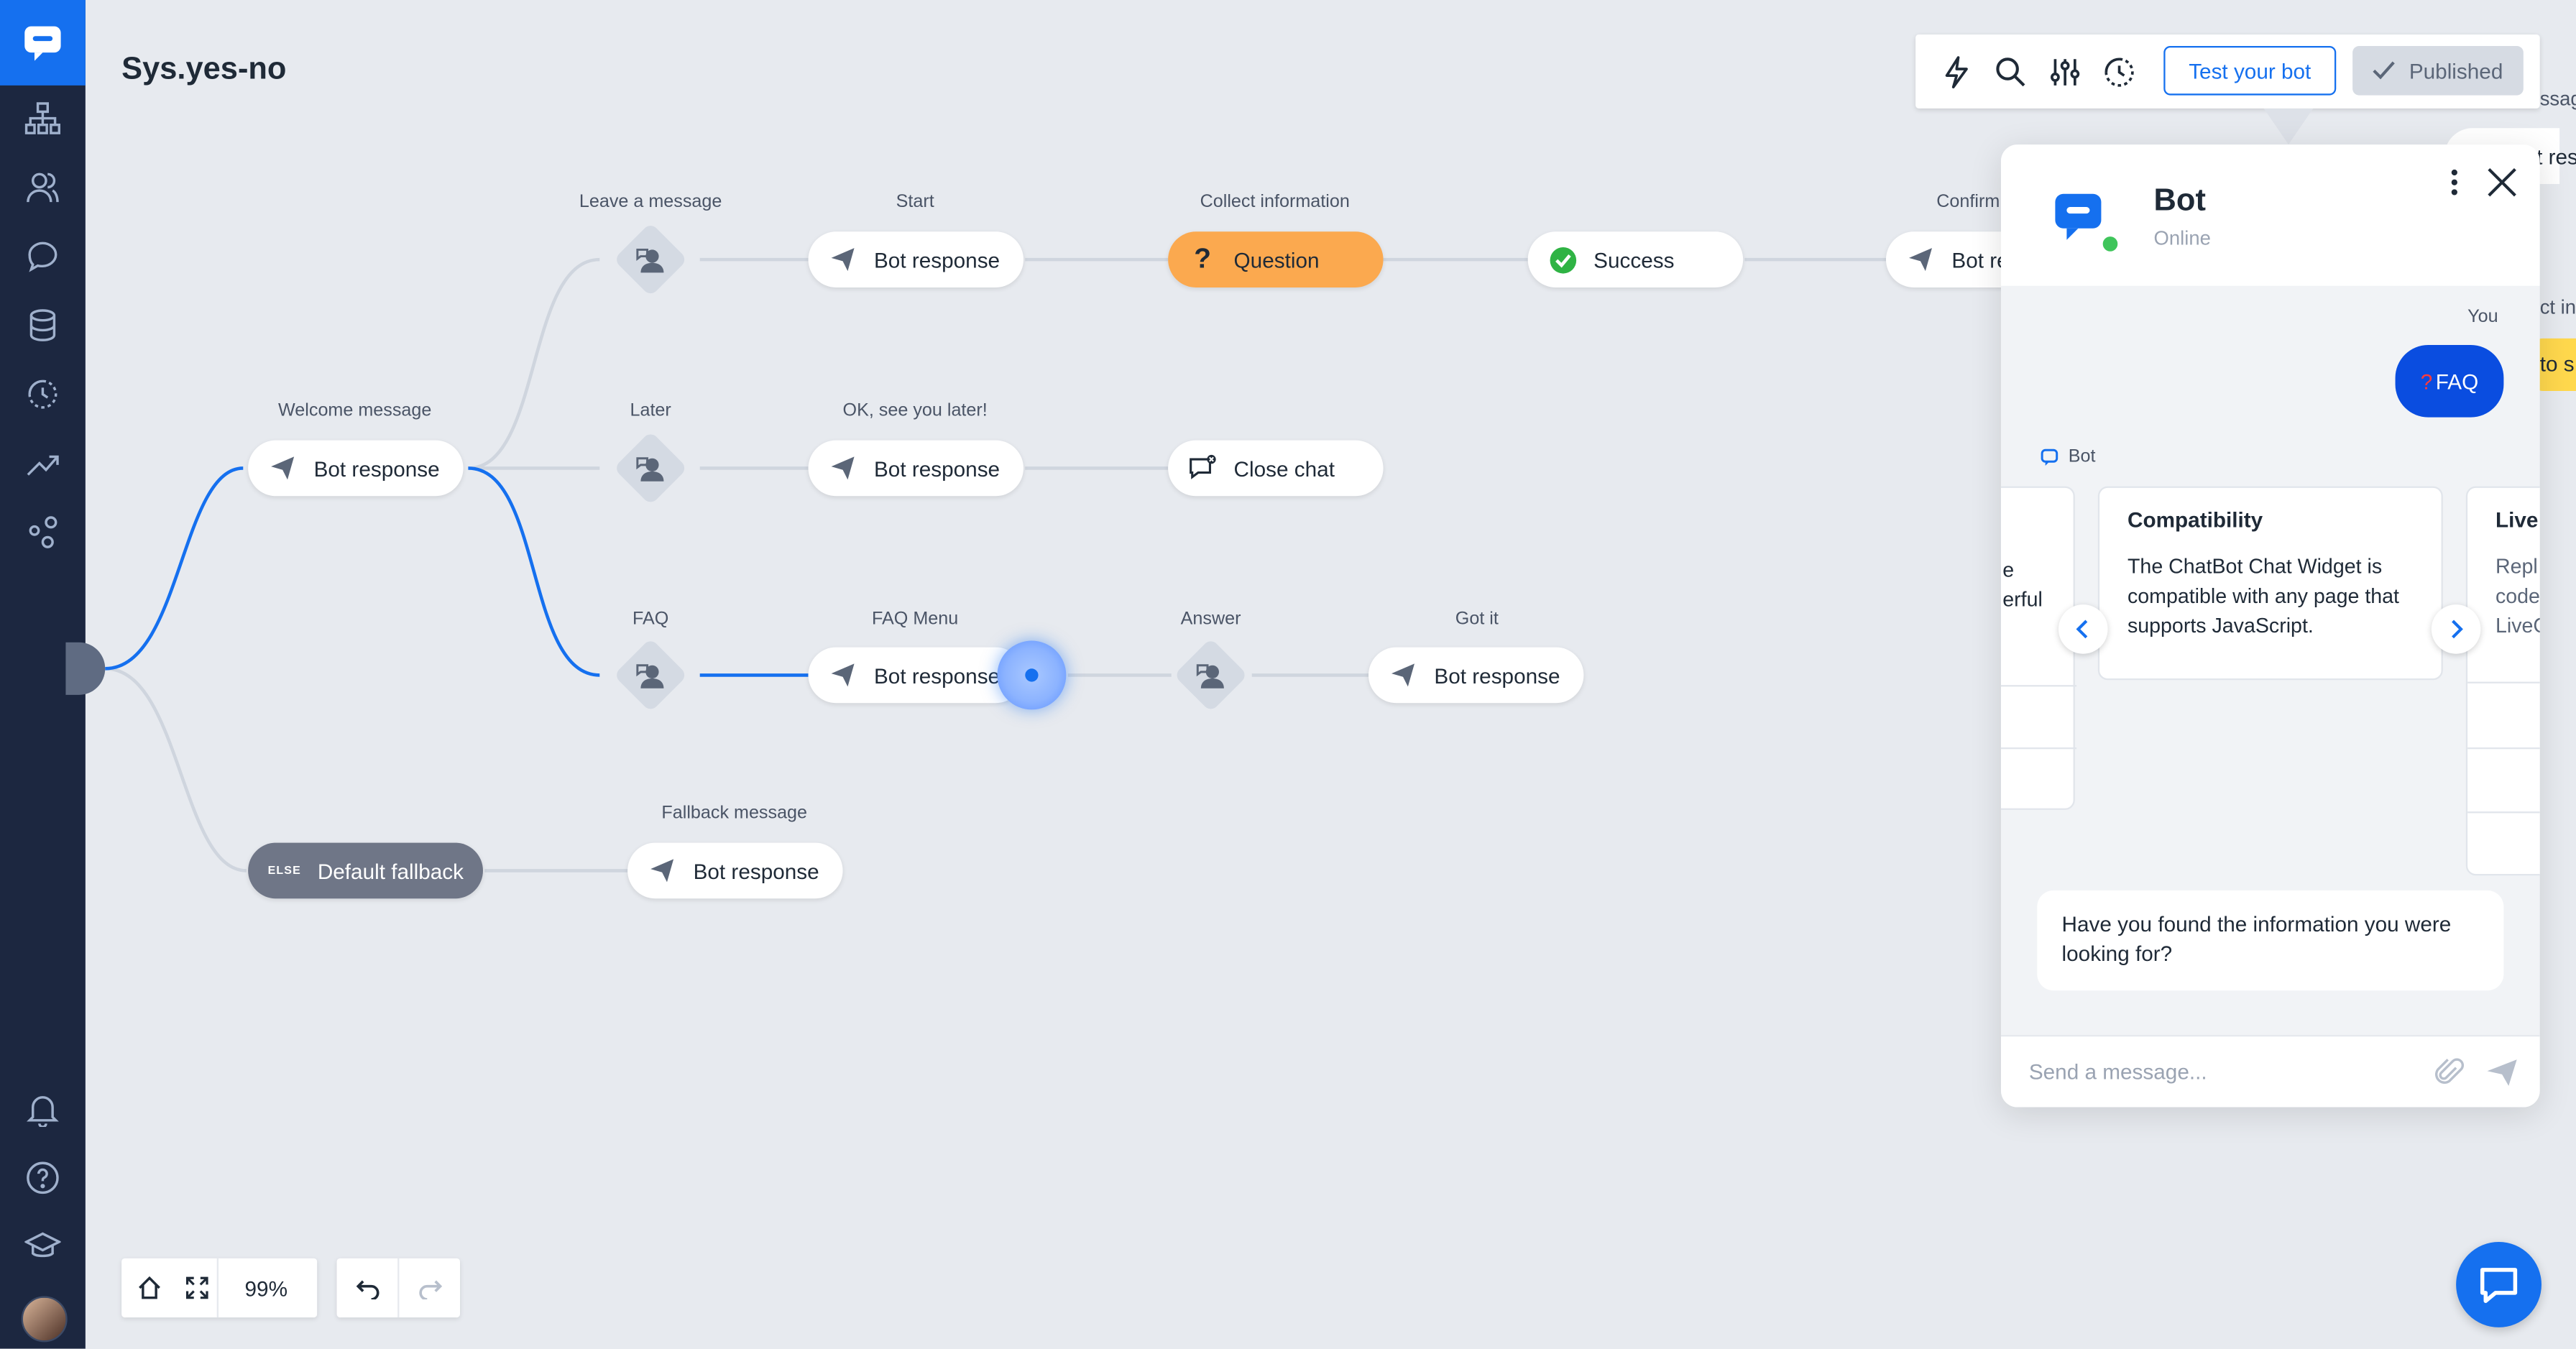 Image resolution: width=2576 pixels, height=1349 pixels. What do you see at coordinates (266, 1288) in the screenshot?
I see `zoom-level: 99%` at bounding box center [266, 1288].